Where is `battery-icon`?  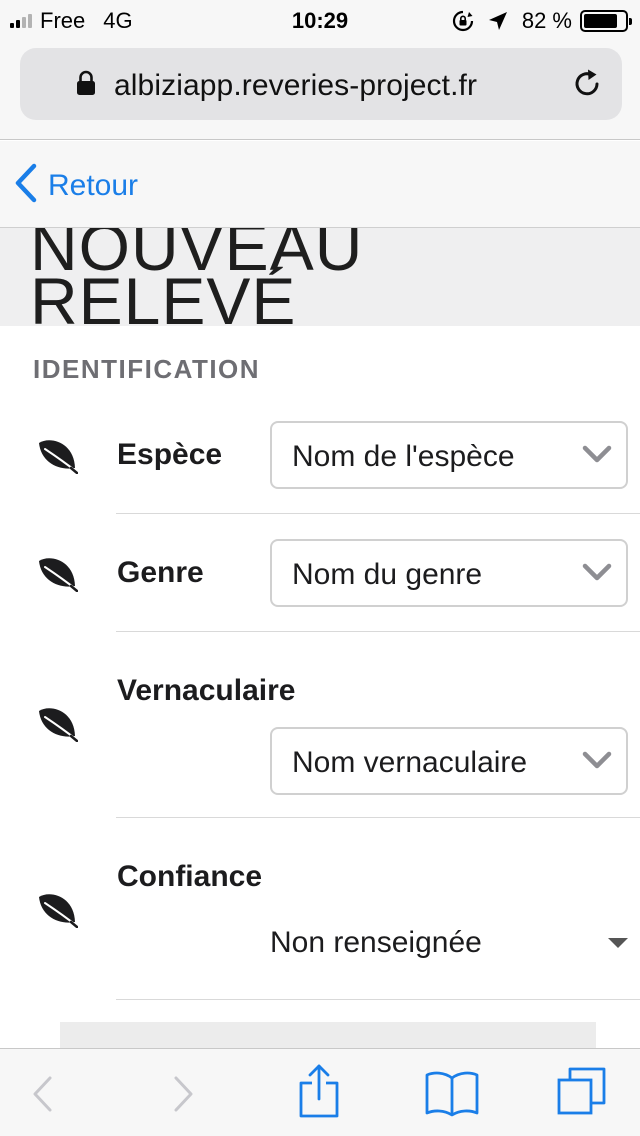 battery-icon is located at coordinates (606, 21).